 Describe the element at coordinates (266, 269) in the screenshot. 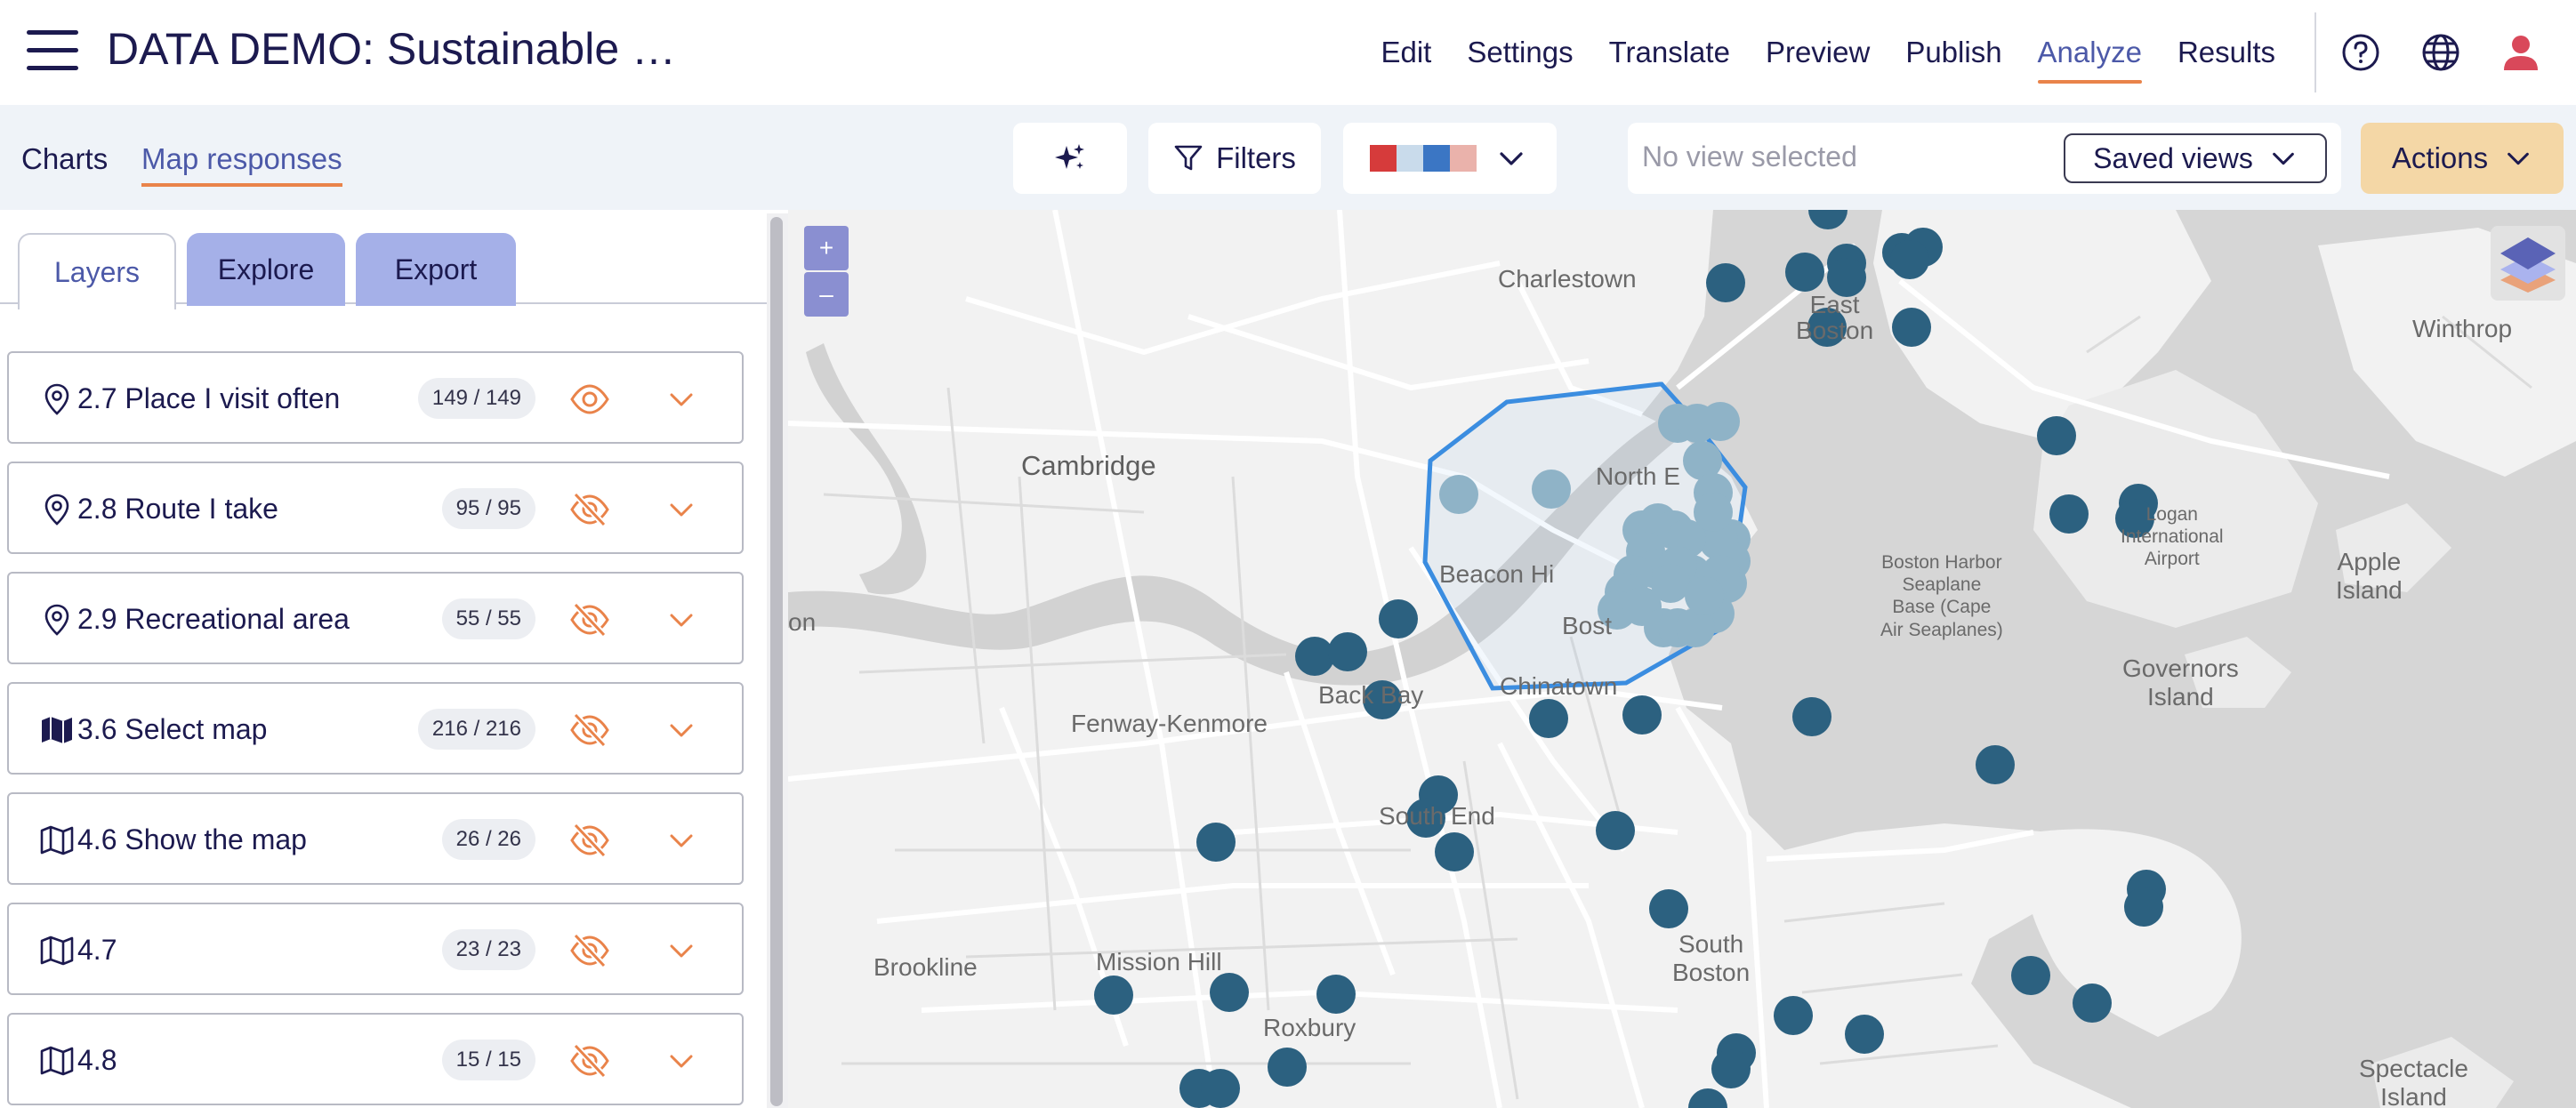

I see `tab-explore: Explore` at that location.